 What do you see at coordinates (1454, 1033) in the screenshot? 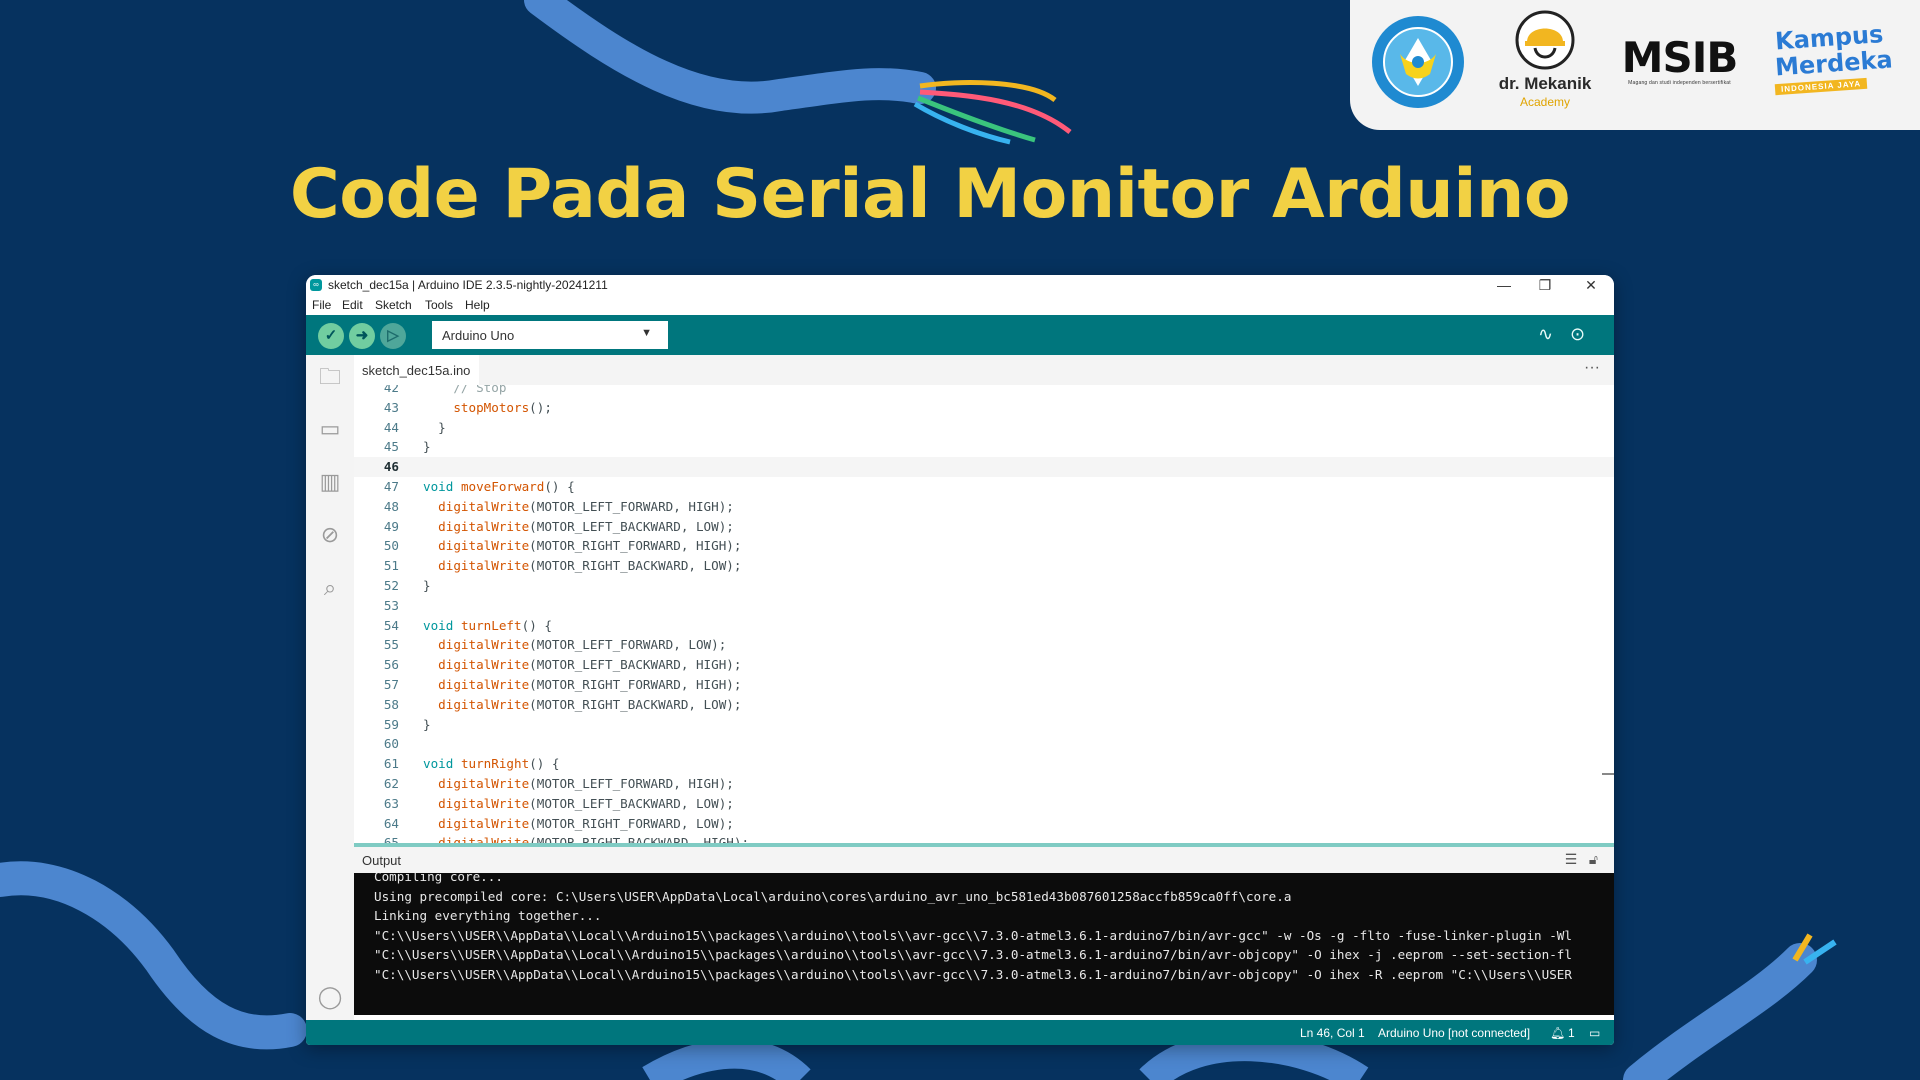
I see `board-status: Arduino Uno [not connected]` at bounding box center [1454, 1033].